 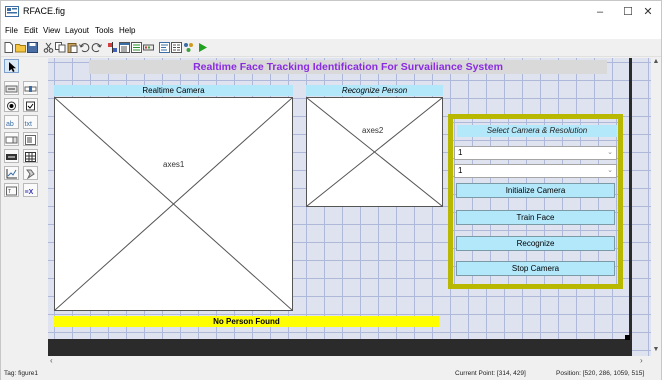 What do you see at coordinates (148, 47) in the screenshot?
I see `toolbar-editor-icon` at bounding box center [148, 47].